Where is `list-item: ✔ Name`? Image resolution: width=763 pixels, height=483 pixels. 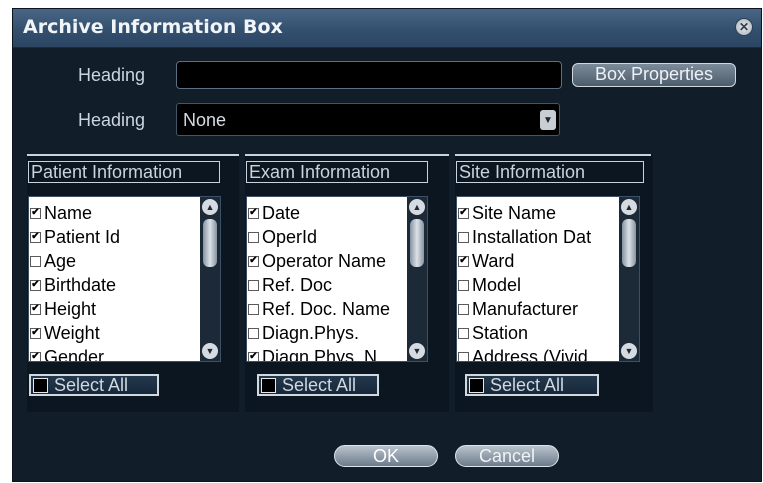
list-item: ✔ Name is located at coordinates (61, 213).